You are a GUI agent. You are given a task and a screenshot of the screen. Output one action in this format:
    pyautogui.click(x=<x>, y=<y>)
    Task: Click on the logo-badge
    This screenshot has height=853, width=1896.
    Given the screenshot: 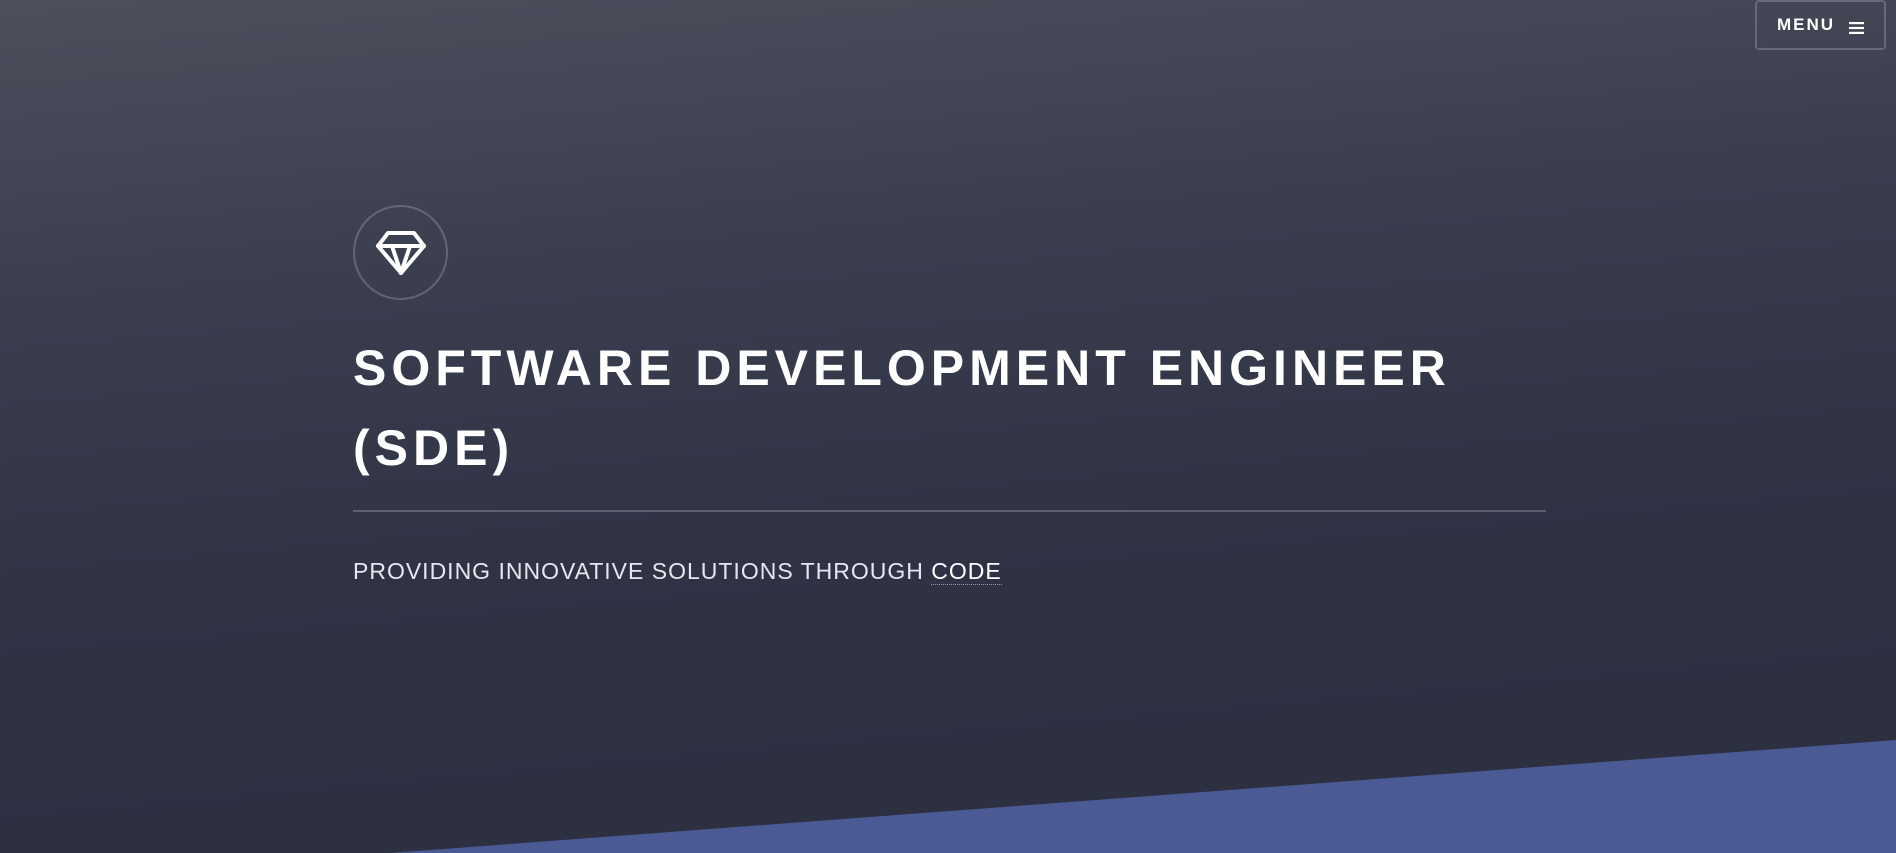 What is the action you would take?
    pyautogui.click(x=400, y=252)
    